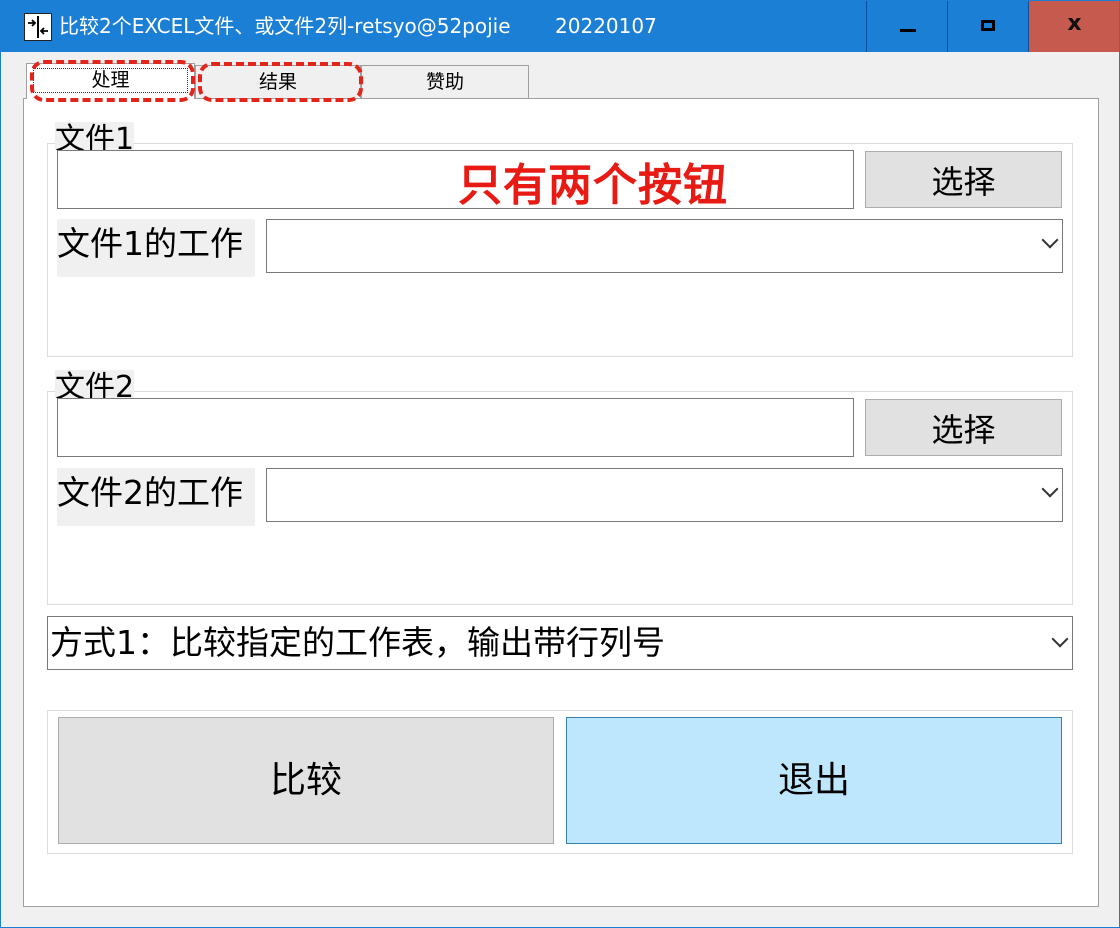 This screenshot has width=1120, height=928. What do you see at coordinates (664, 495) in the screenshot?
I see `file2-sheet-select` at bounding box center [664, 495].